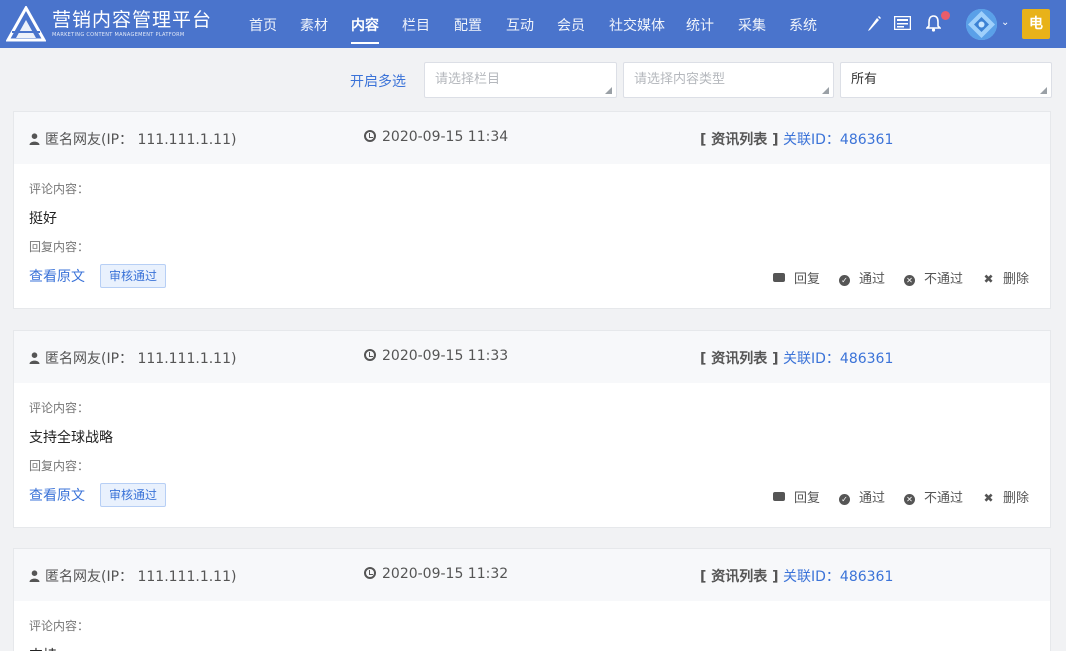 The height and width of the screenshot is (651, 1066). Describe the element at coordinates (532, 626) in the screenshot. I see `comment-card-body: 评论内容： 支持` at that location.